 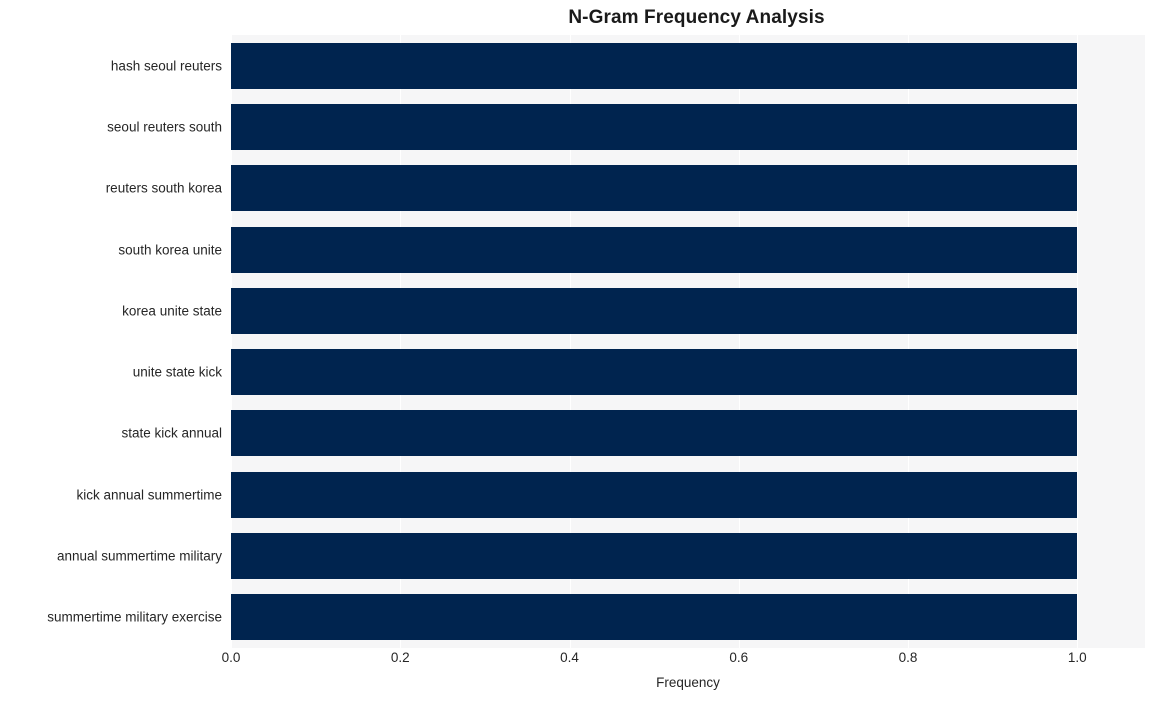 I want to click on x-axis-tick-label: 0.2, so click(x=400, y=657).